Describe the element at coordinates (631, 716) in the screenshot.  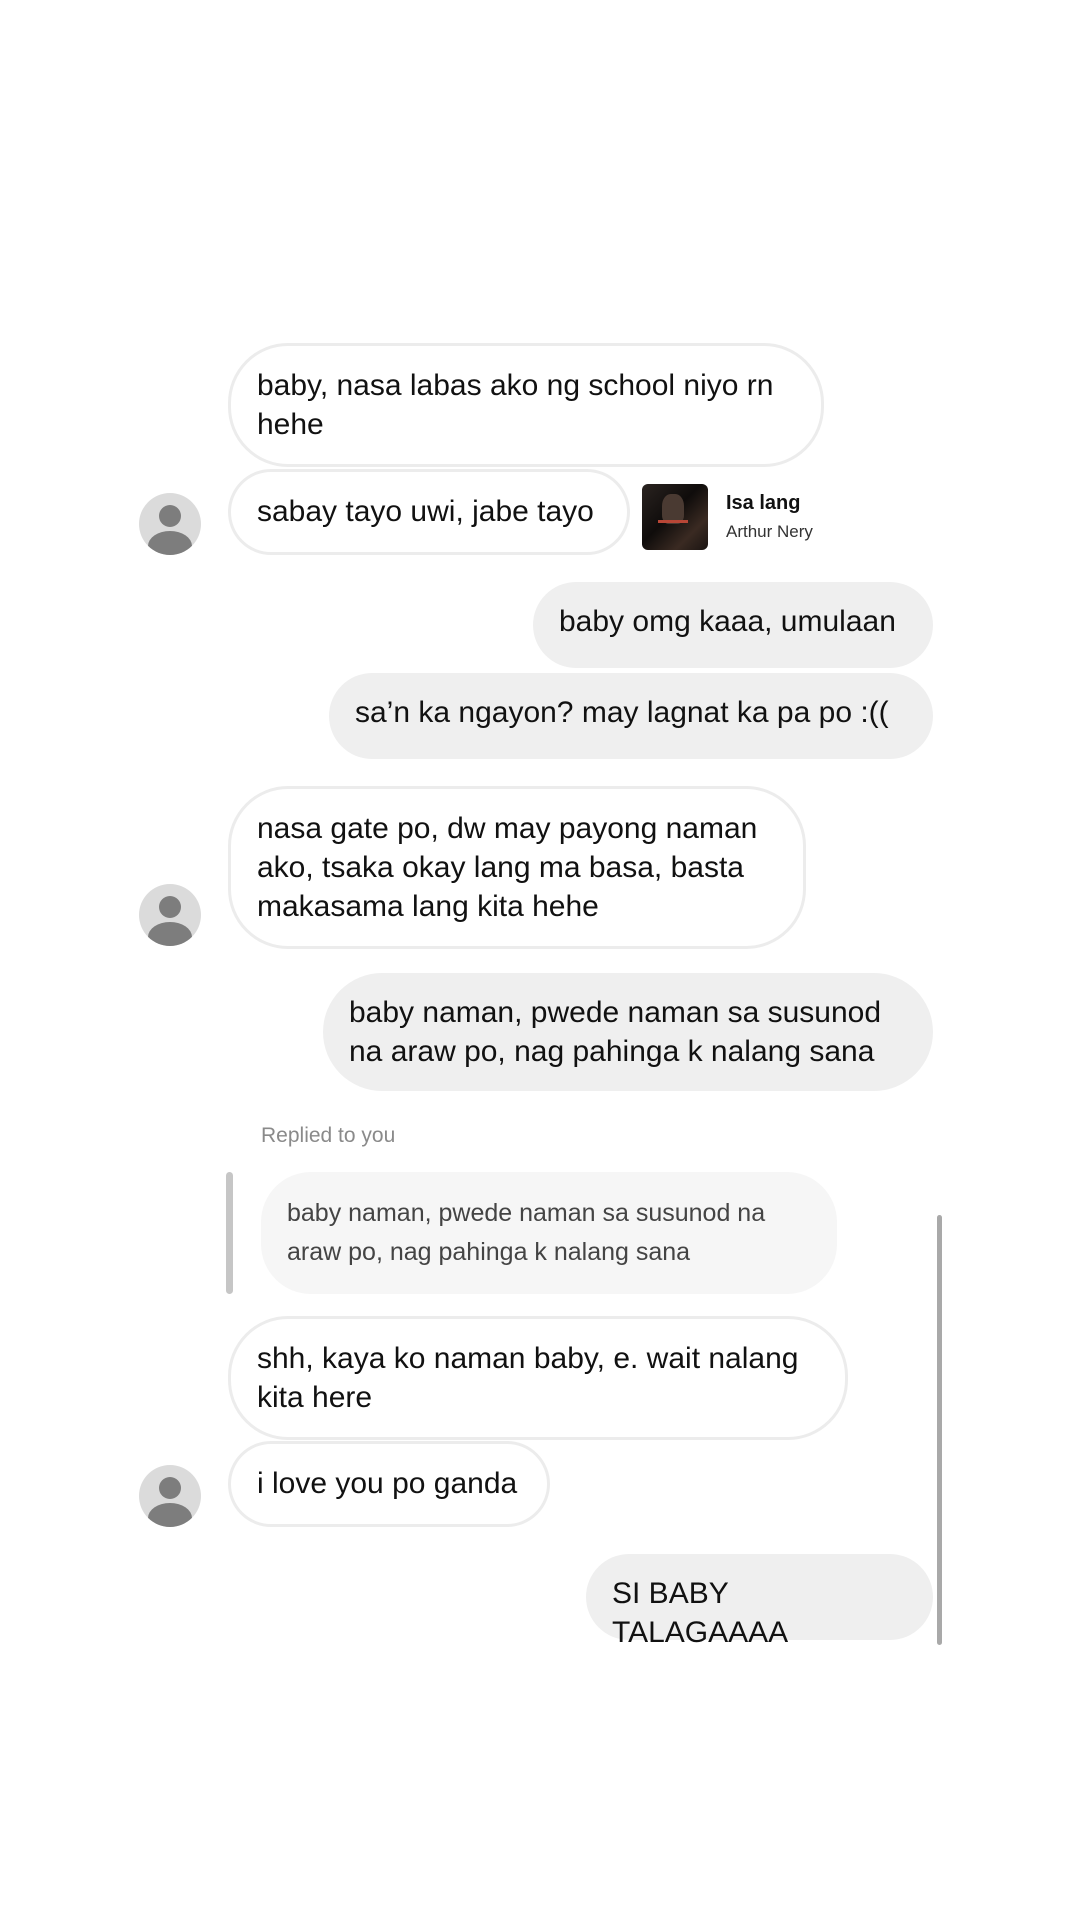
I see `message-outgoing: sa’n ka ngayon? may lagnat ka pa po :((` at that location.